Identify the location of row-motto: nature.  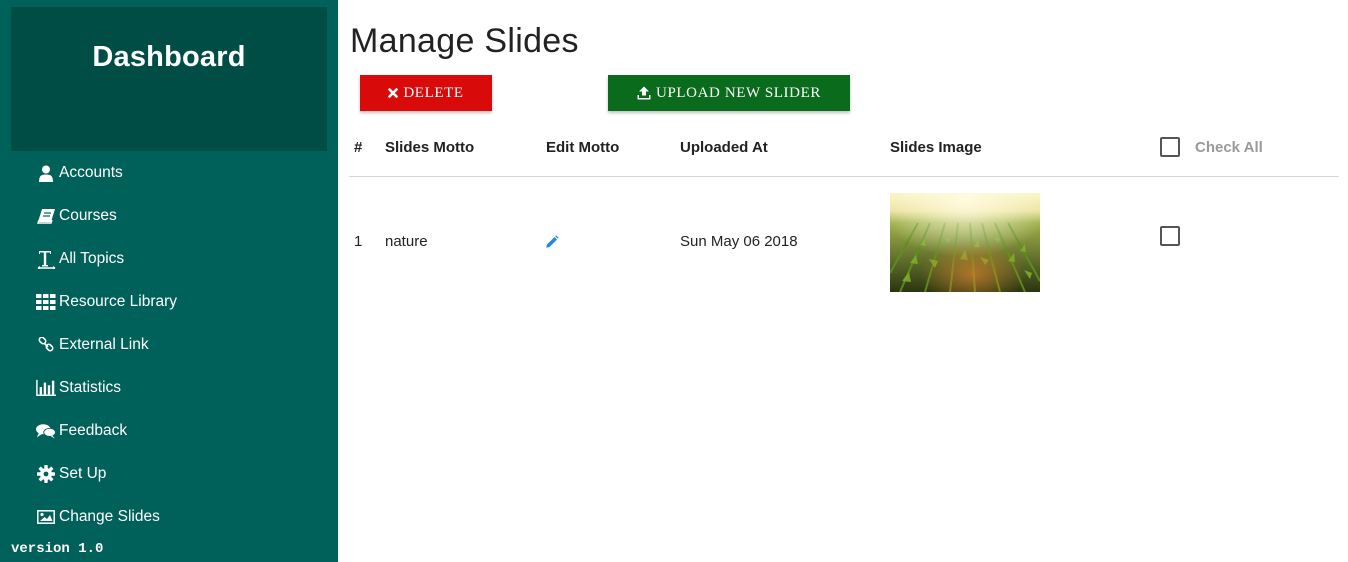
(406, 241).